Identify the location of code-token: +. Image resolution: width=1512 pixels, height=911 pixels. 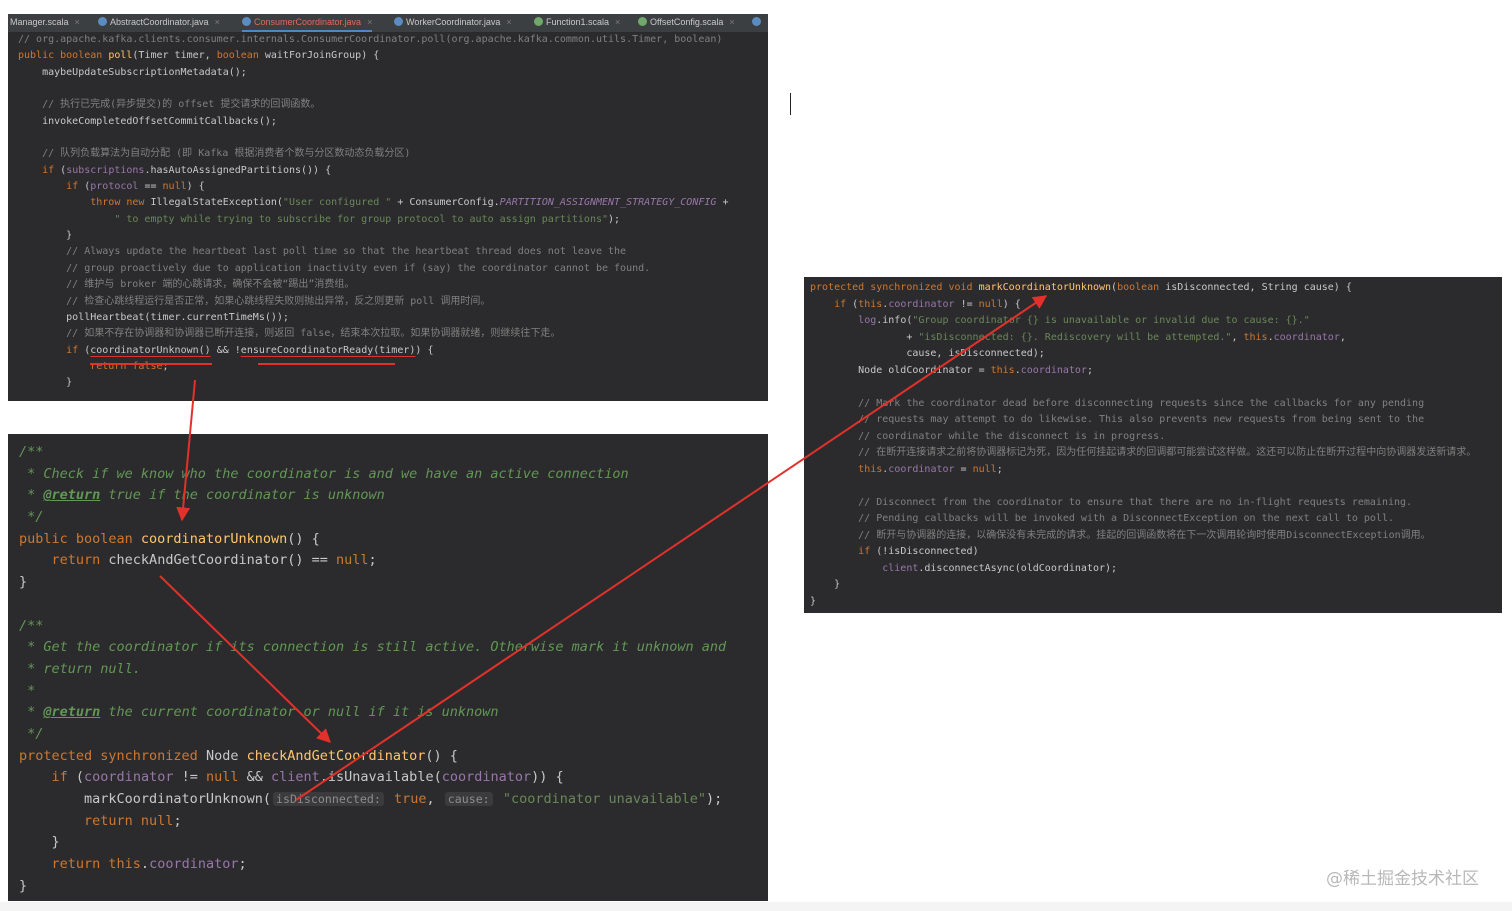
(864, 337).